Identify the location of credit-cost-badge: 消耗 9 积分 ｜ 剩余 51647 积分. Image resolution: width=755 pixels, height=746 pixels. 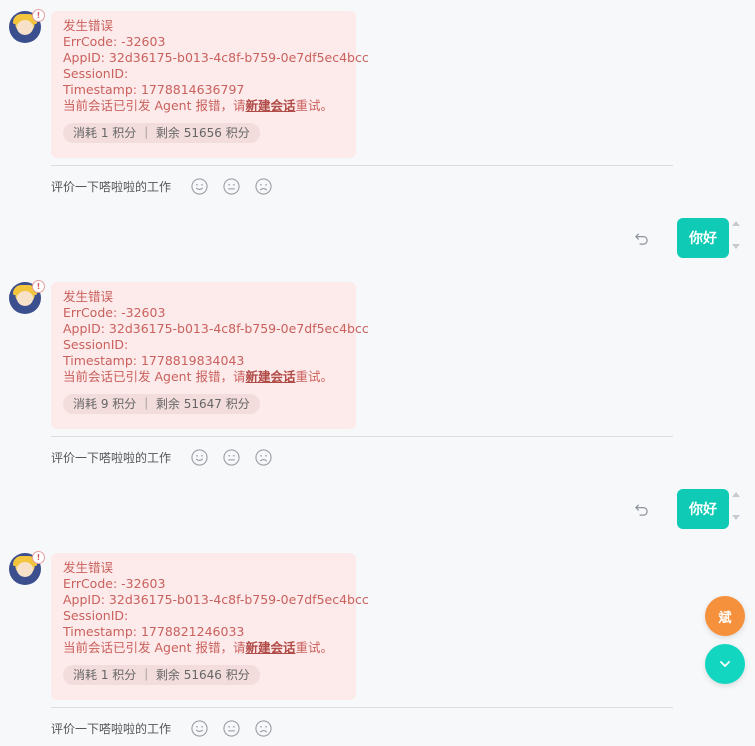
(161, 404).